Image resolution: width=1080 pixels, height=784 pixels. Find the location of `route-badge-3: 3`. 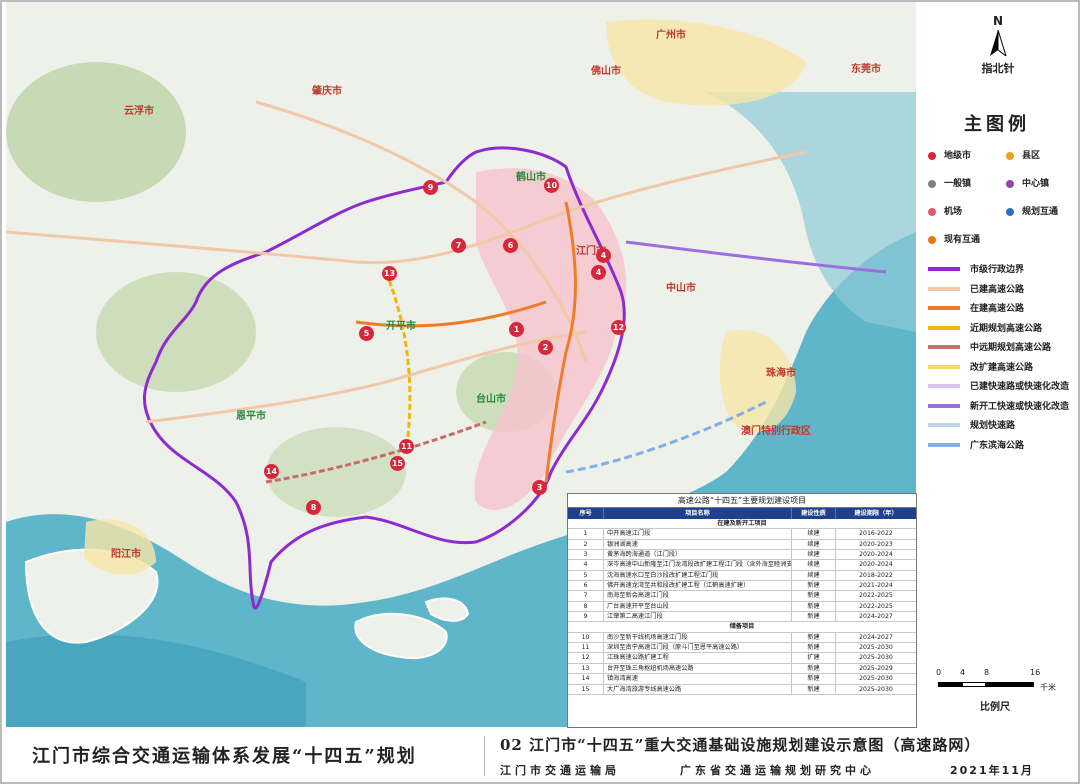

route-badge-3: 3 is located at coordinates (539, 487).